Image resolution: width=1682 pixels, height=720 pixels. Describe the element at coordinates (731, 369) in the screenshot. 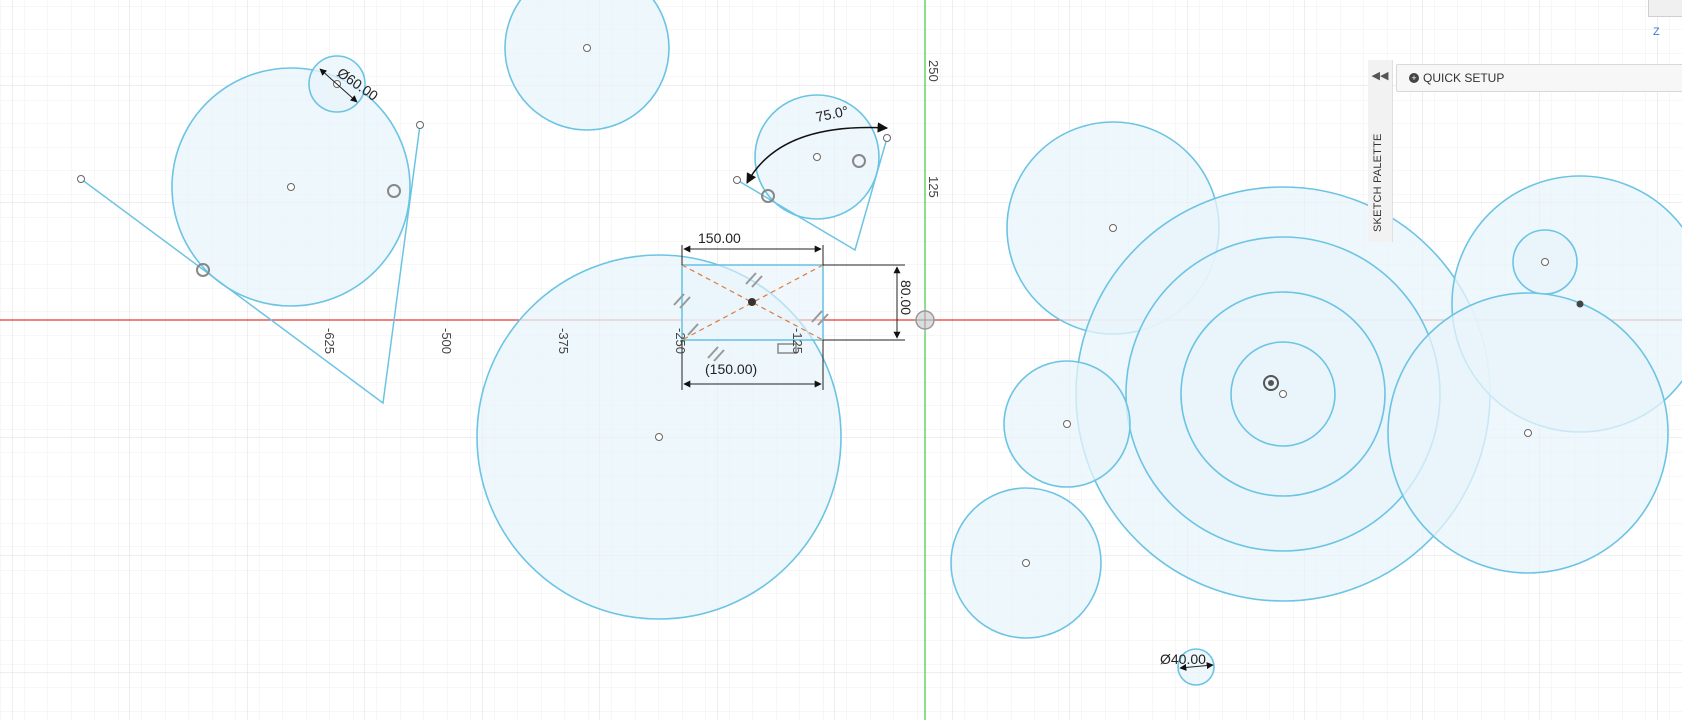

I see `dim-text-rect-width-ref: (150.00)` at that location.